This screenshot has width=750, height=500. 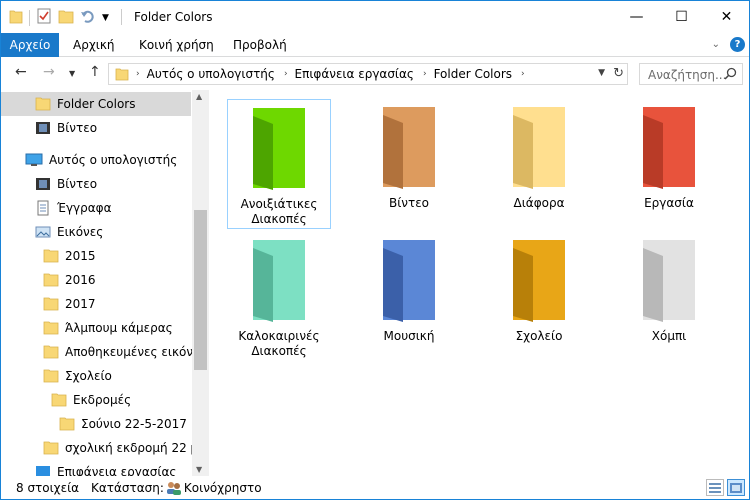 I want to click on help-icon: ?, so click(x=737, y=44).